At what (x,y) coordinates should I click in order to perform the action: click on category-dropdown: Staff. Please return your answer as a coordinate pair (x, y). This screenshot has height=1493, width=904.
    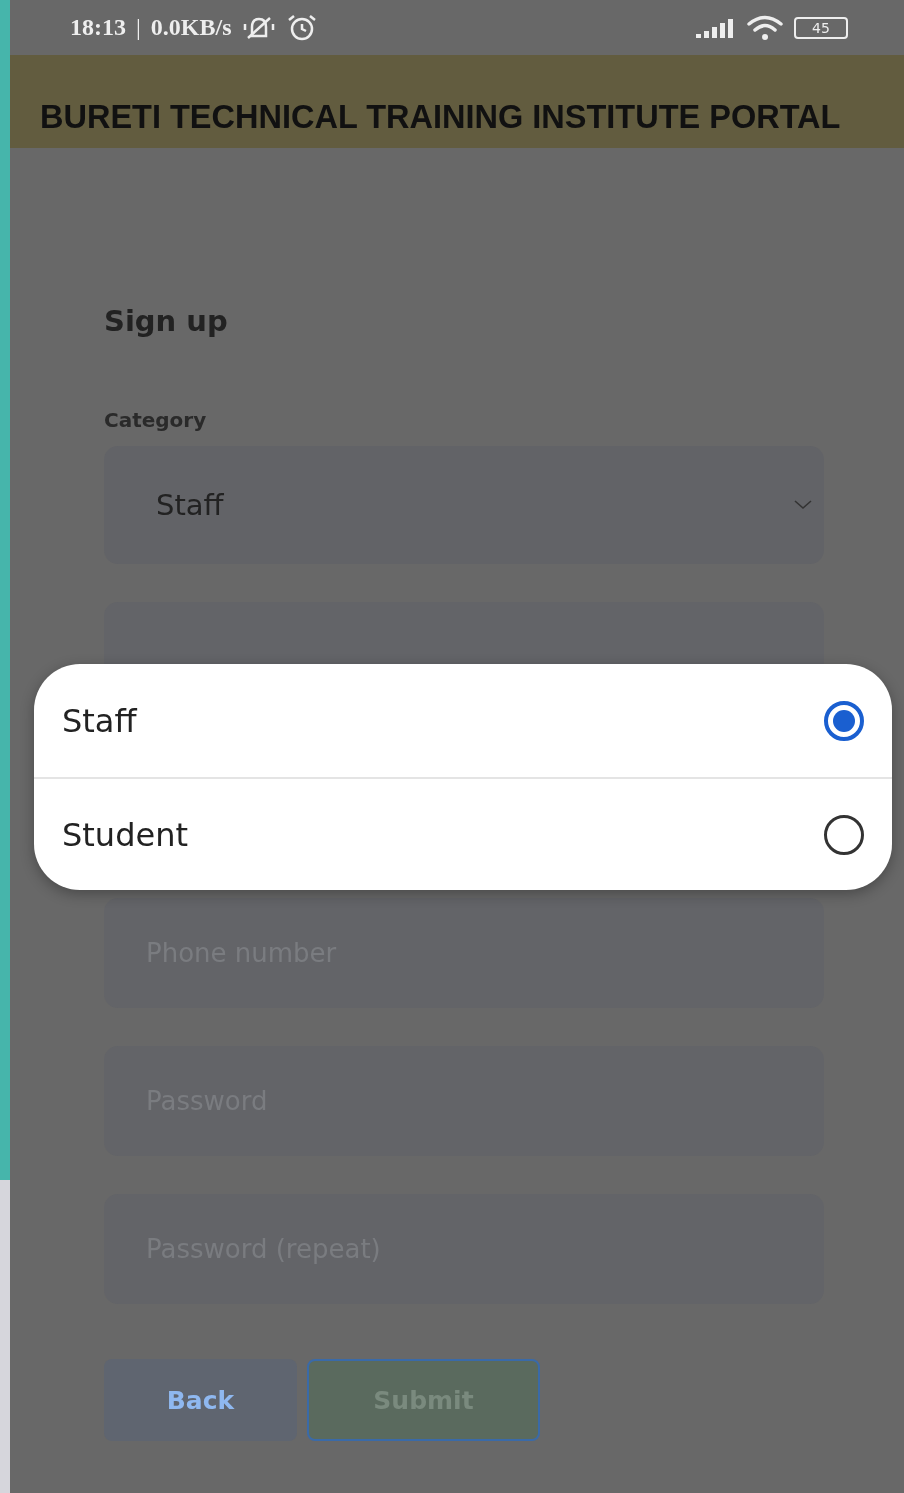
    Looking at the image, I should click on (464, 505).